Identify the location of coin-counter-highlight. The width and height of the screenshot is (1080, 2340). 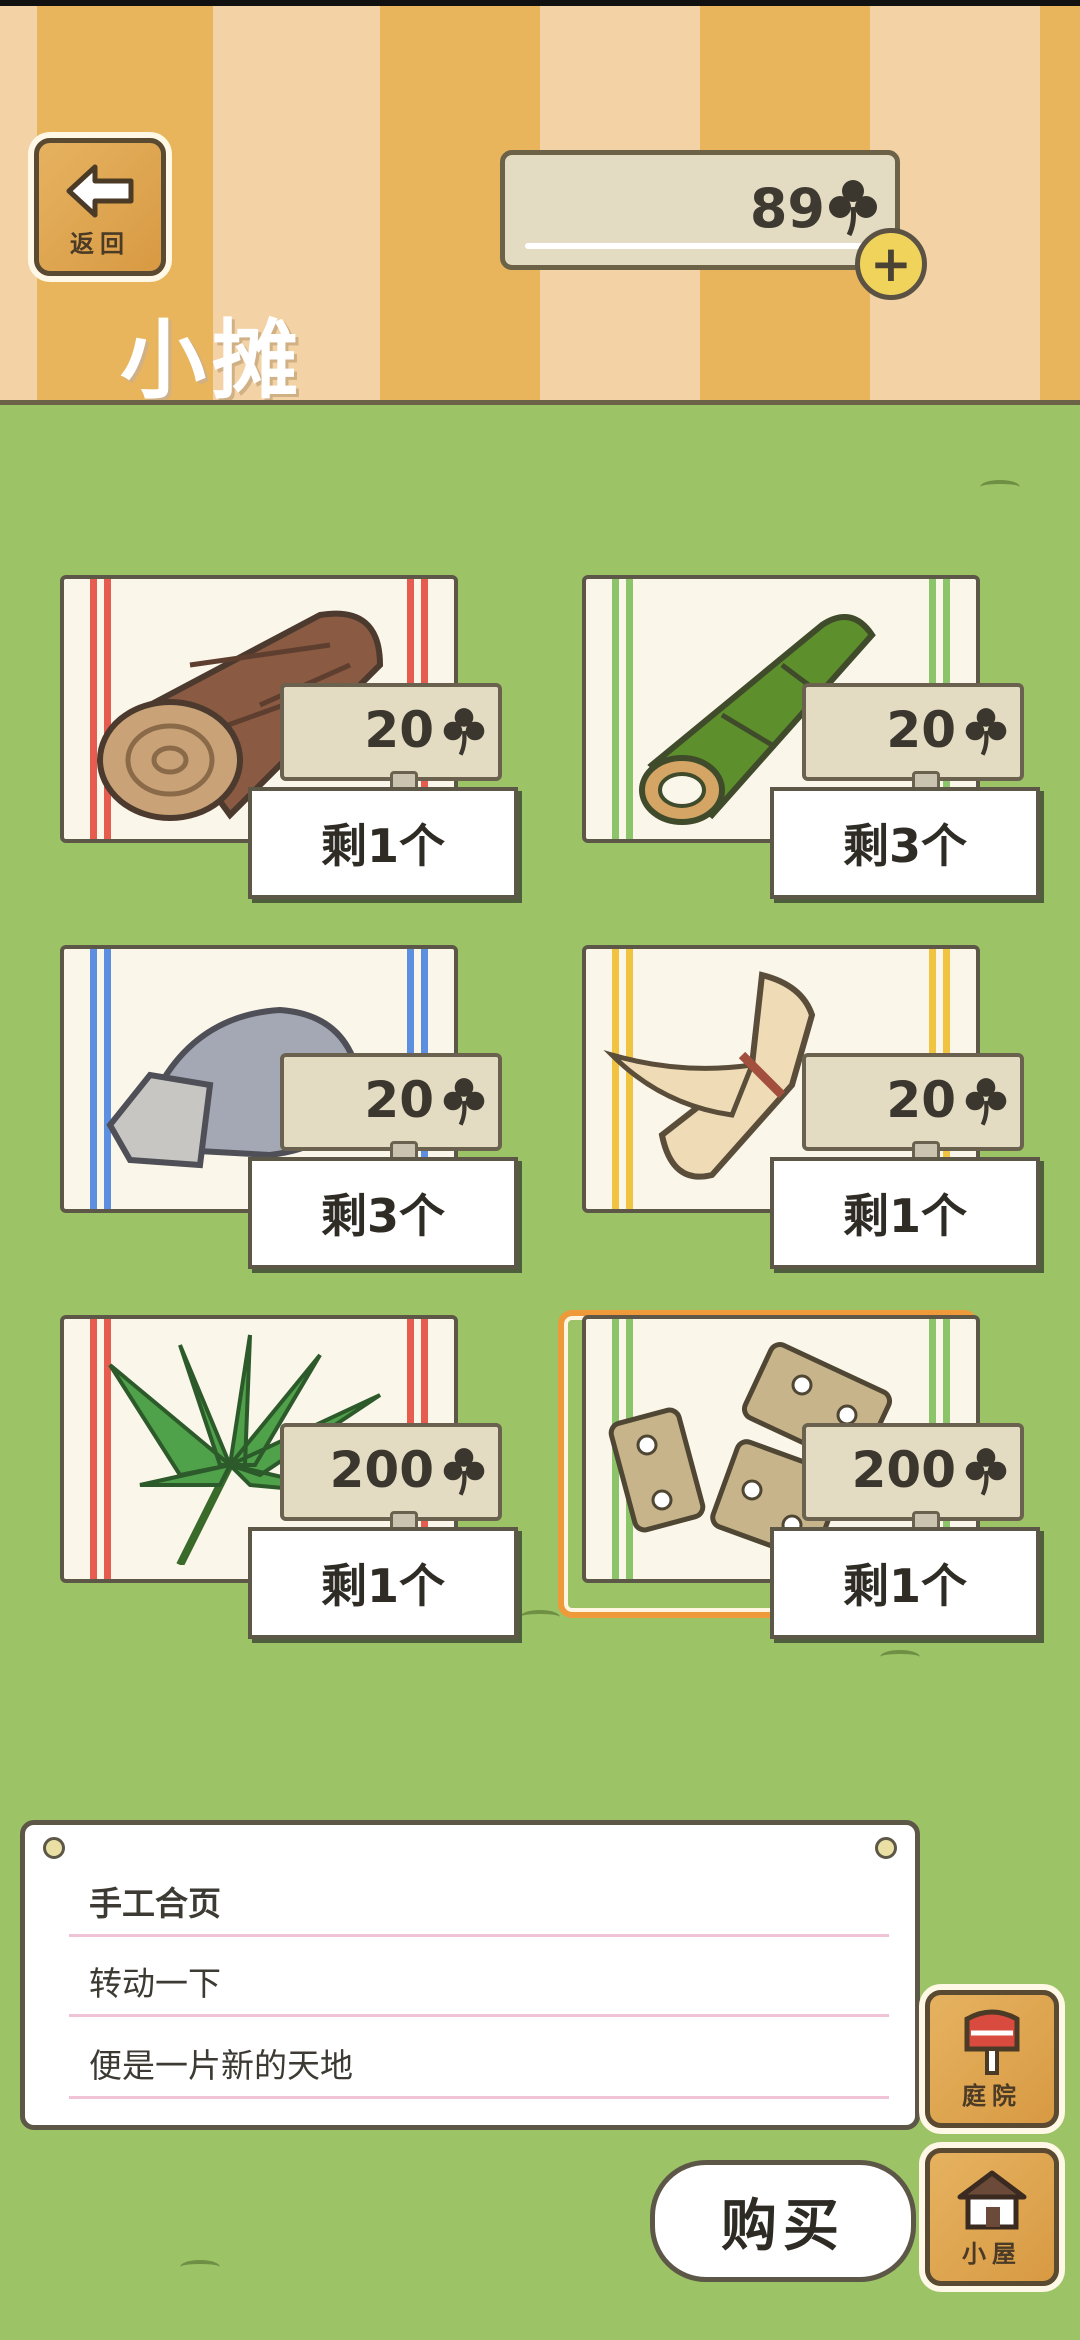
(700, 246).